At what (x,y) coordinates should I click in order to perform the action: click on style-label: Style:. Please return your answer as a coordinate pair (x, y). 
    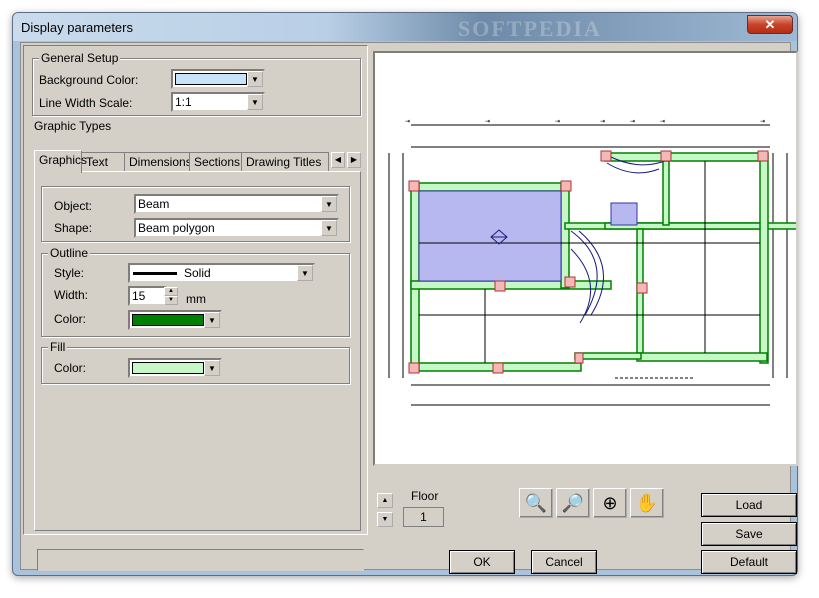
    Looking at the image, I should click on (69, 273).